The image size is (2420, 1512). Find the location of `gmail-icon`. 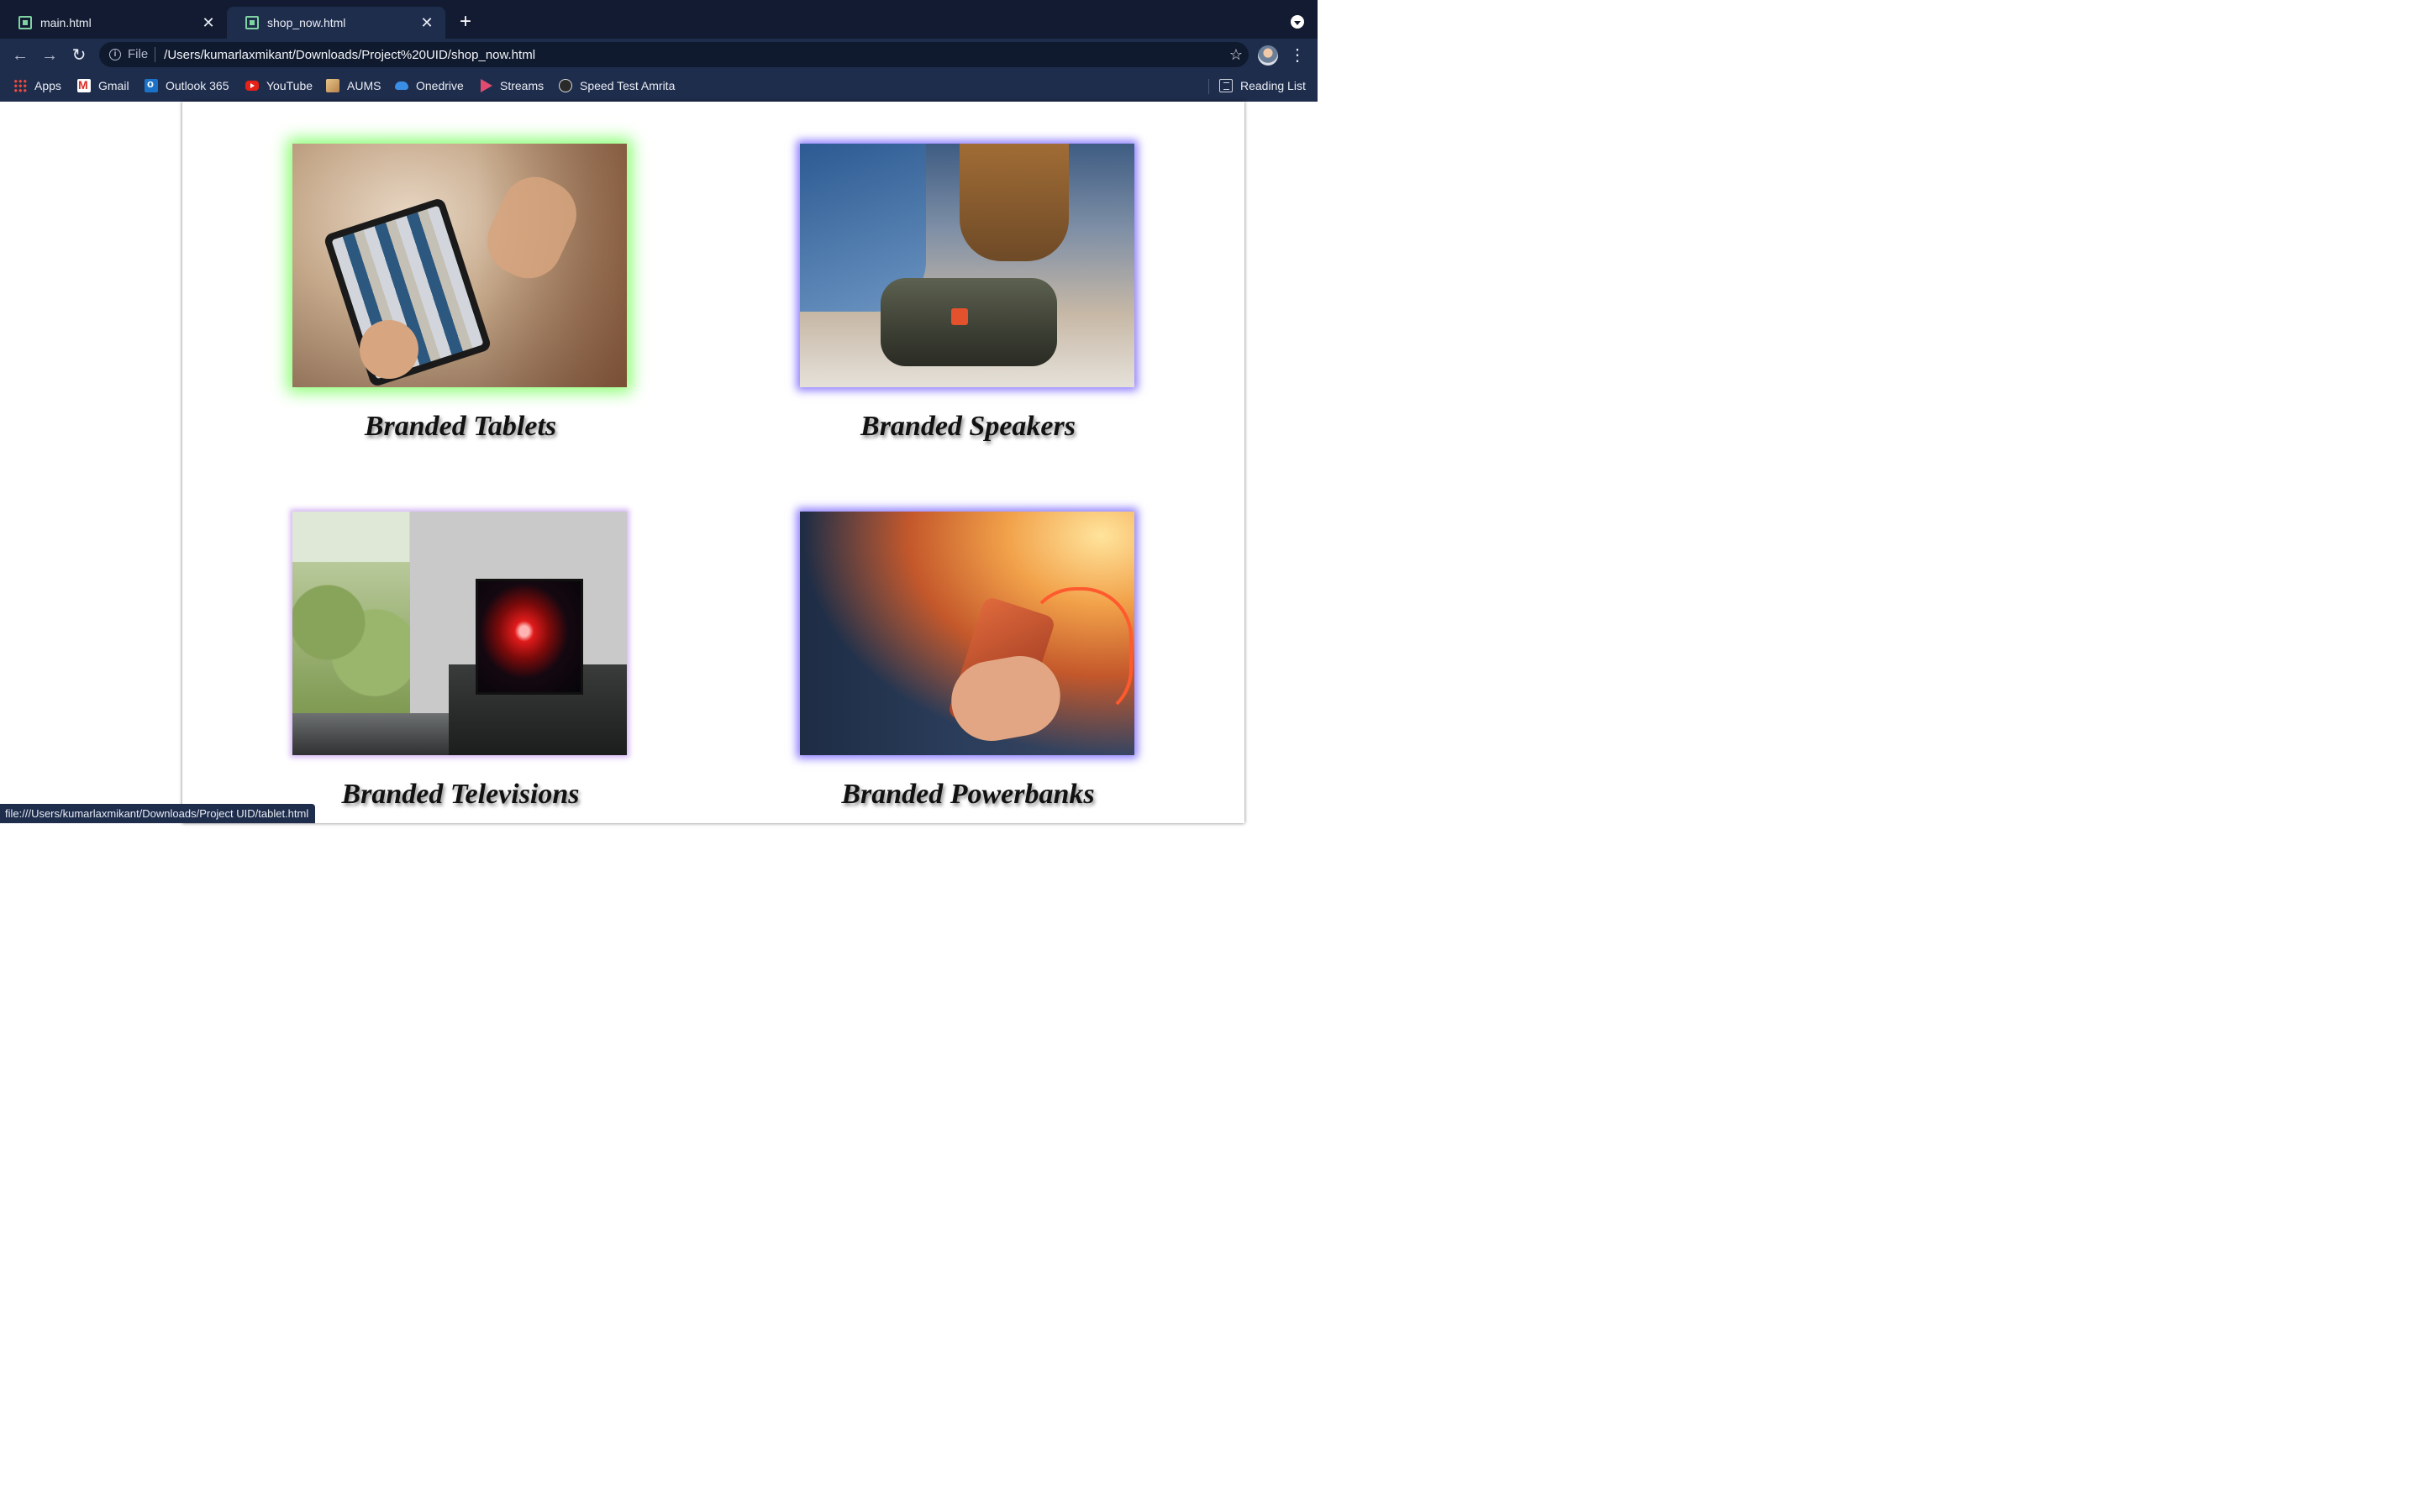

gmail-icon is located at coordinates (84, 85).